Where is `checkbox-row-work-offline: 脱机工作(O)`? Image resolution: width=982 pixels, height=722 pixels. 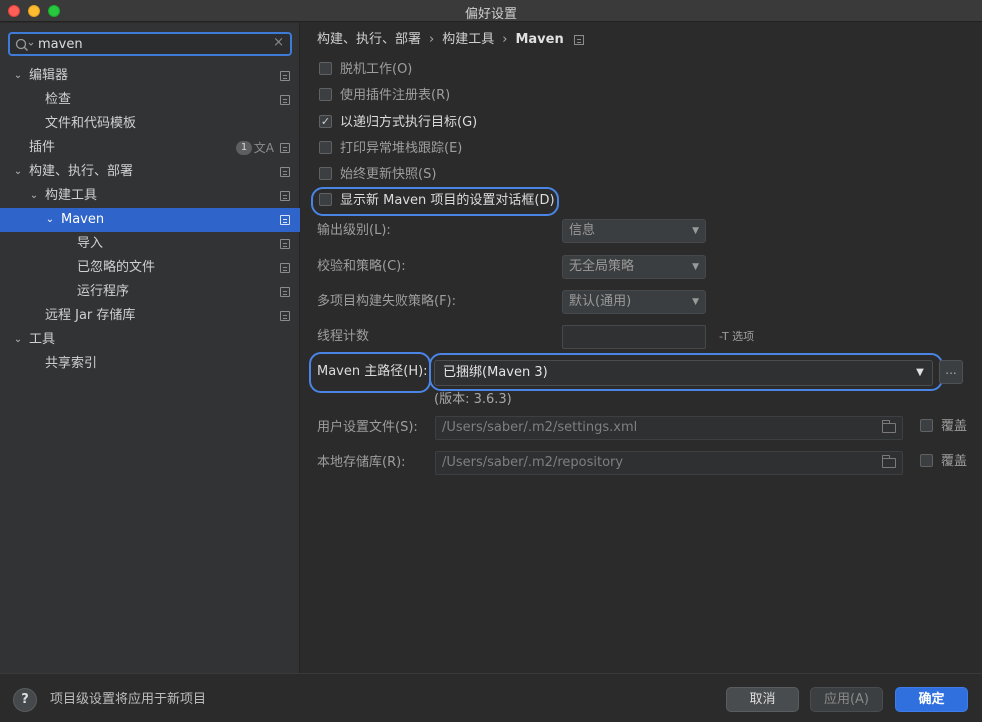
checkbox-row-work-offline: 脱机工作(O) is located at coordinates (365, 70).